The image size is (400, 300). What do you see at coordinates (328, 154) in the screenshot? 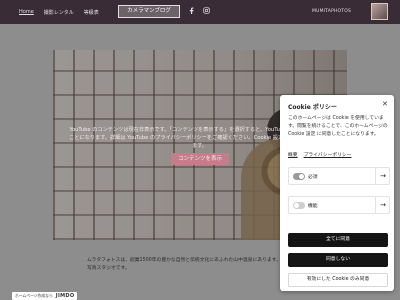
I see `privacy-policy-link: プライバシーポリシー` at bounding box center [328, 154].